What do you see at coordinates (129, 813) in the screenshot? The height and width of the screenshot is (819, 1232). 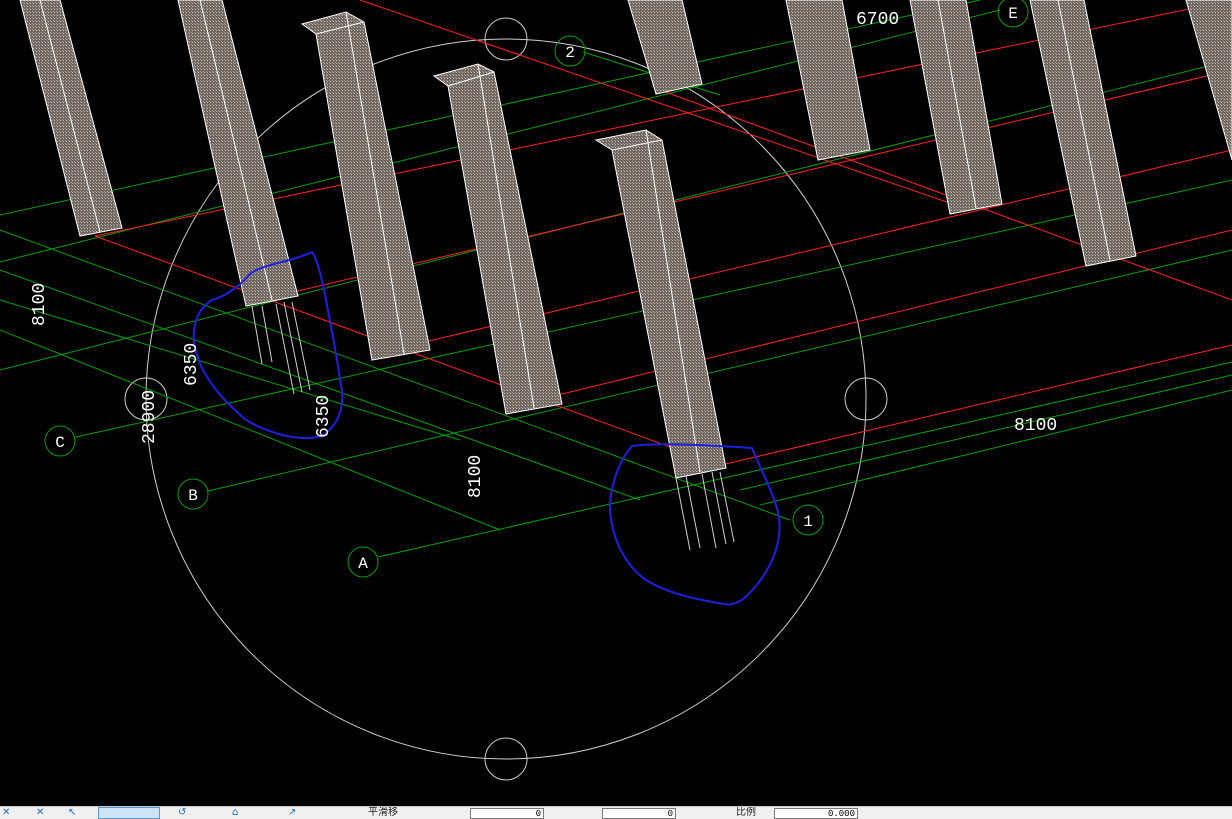 I see `pan-mode-button` at bounding box center [129, 813].